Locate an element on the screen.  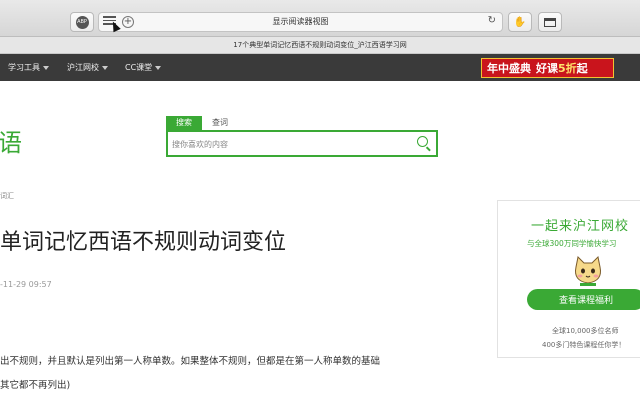
adblock-button: ABP is located at coordinates (82, 22).